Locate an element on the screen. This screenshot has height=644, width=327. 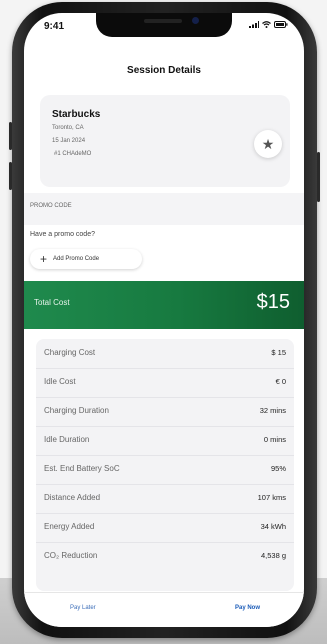
plus-icon: + is located at coordinates (44, 259).